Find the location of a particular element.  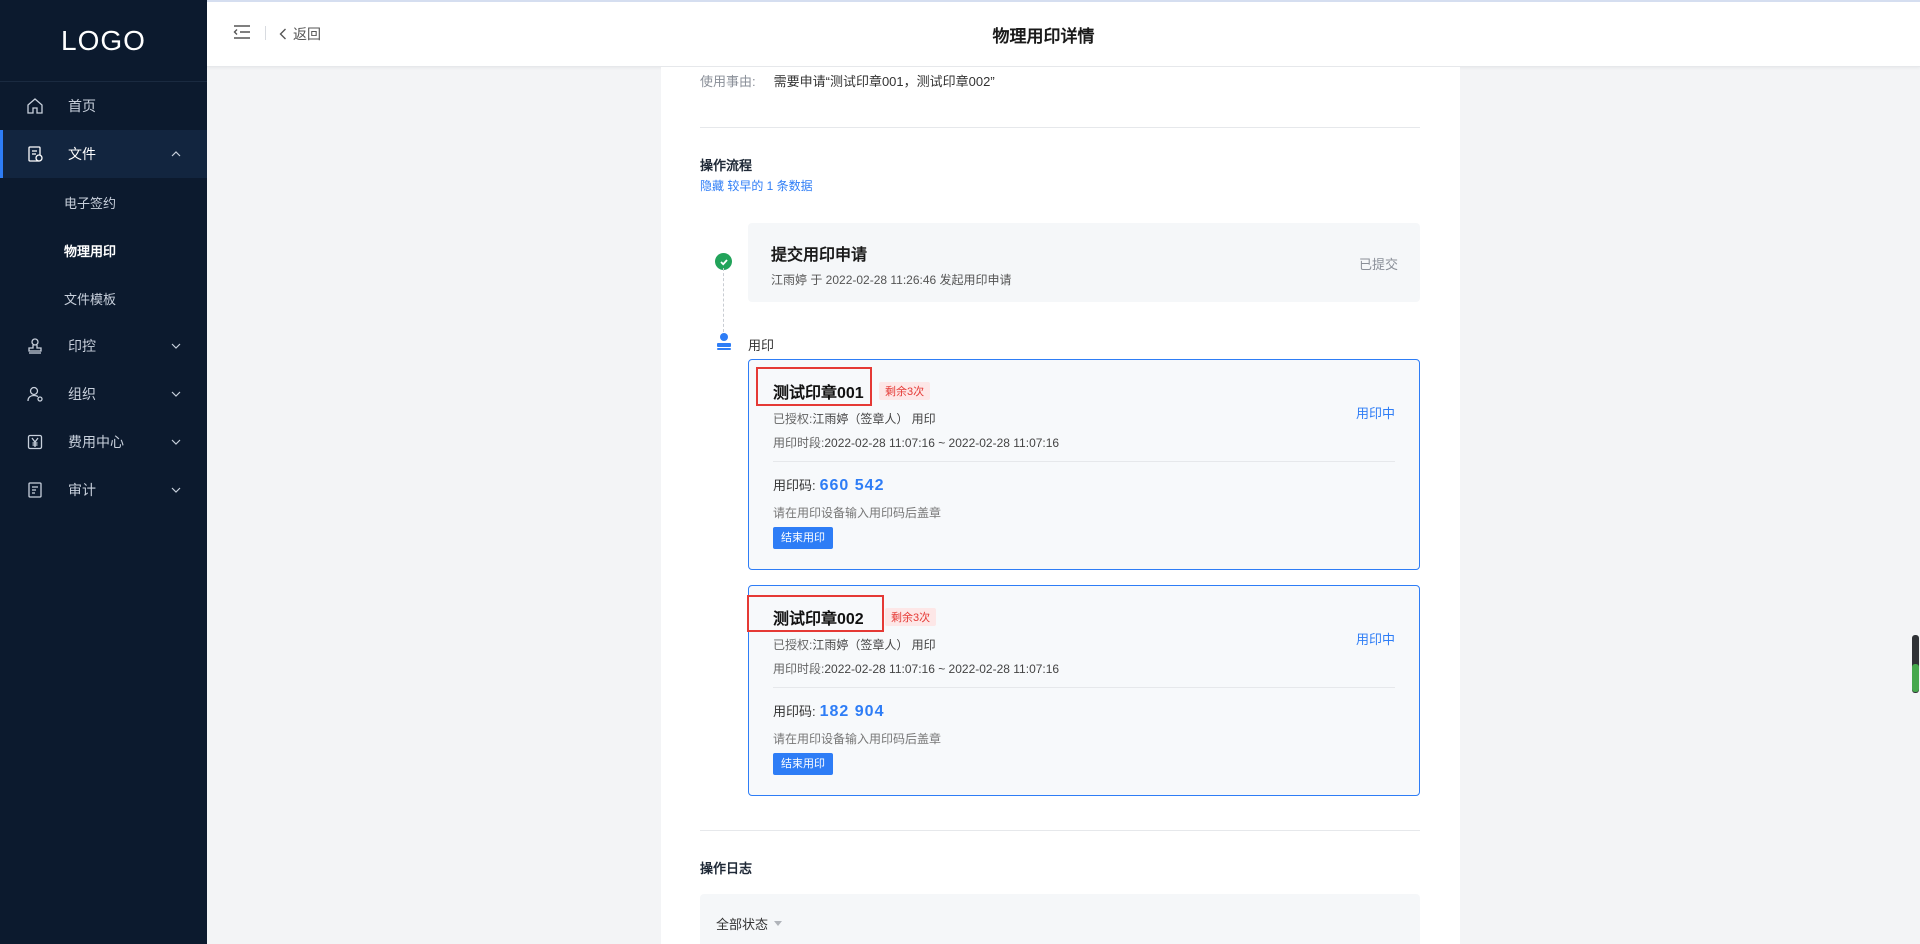

sidebar-subitem-physical-seal: 物理用印 is located at coordinates (103, 250).